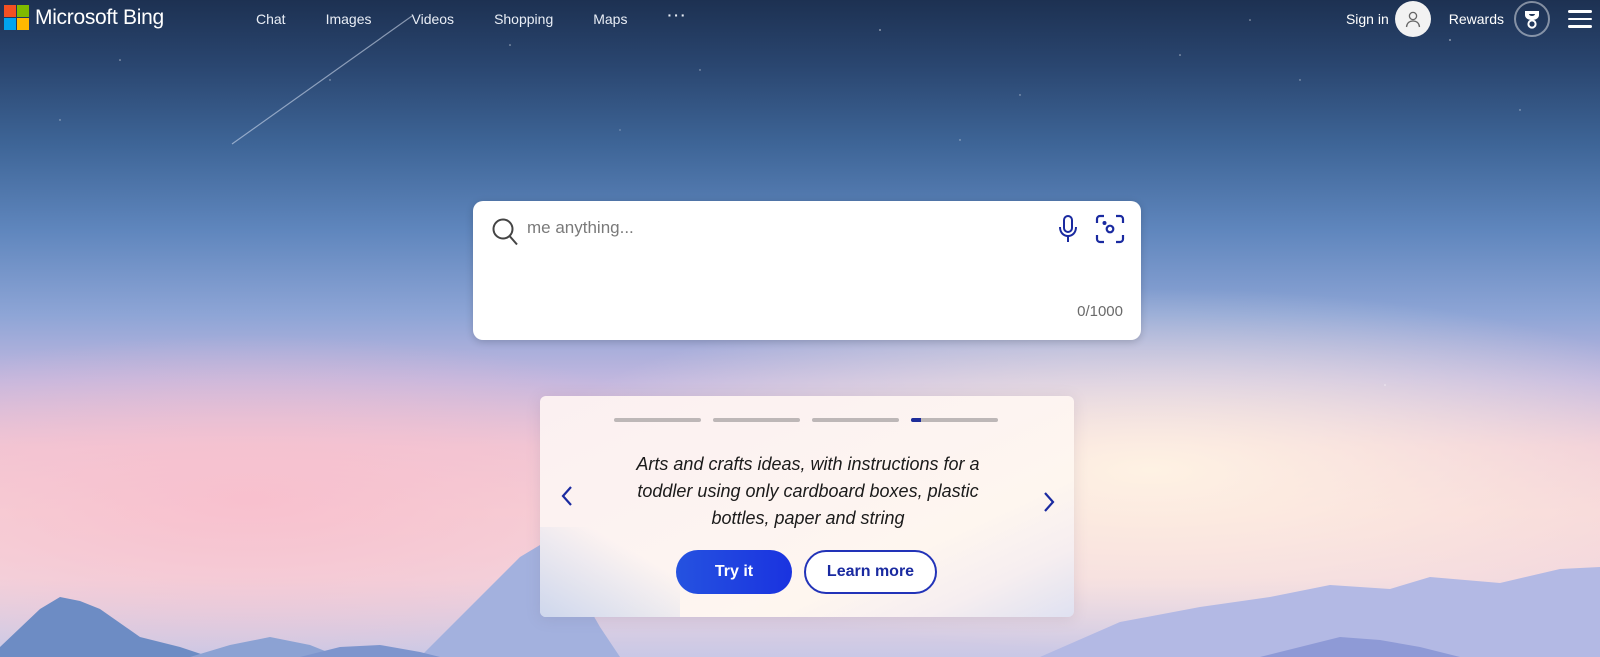  I want to click on logo-square-yellow, so click(23, 24).